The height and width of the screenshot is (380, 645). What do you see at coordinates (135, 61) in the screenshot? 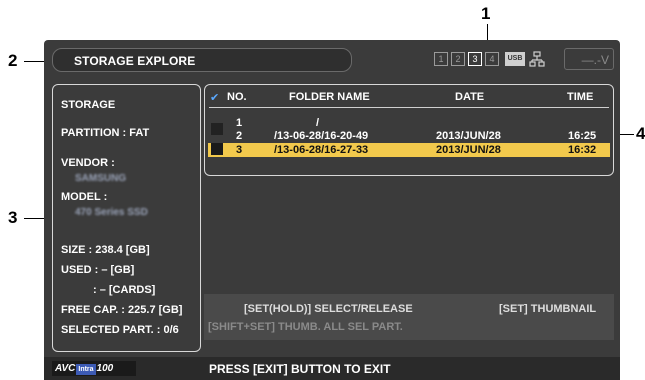
I see `screen-title: STORAGE EXPLORE` at bounding box center [135, 61].